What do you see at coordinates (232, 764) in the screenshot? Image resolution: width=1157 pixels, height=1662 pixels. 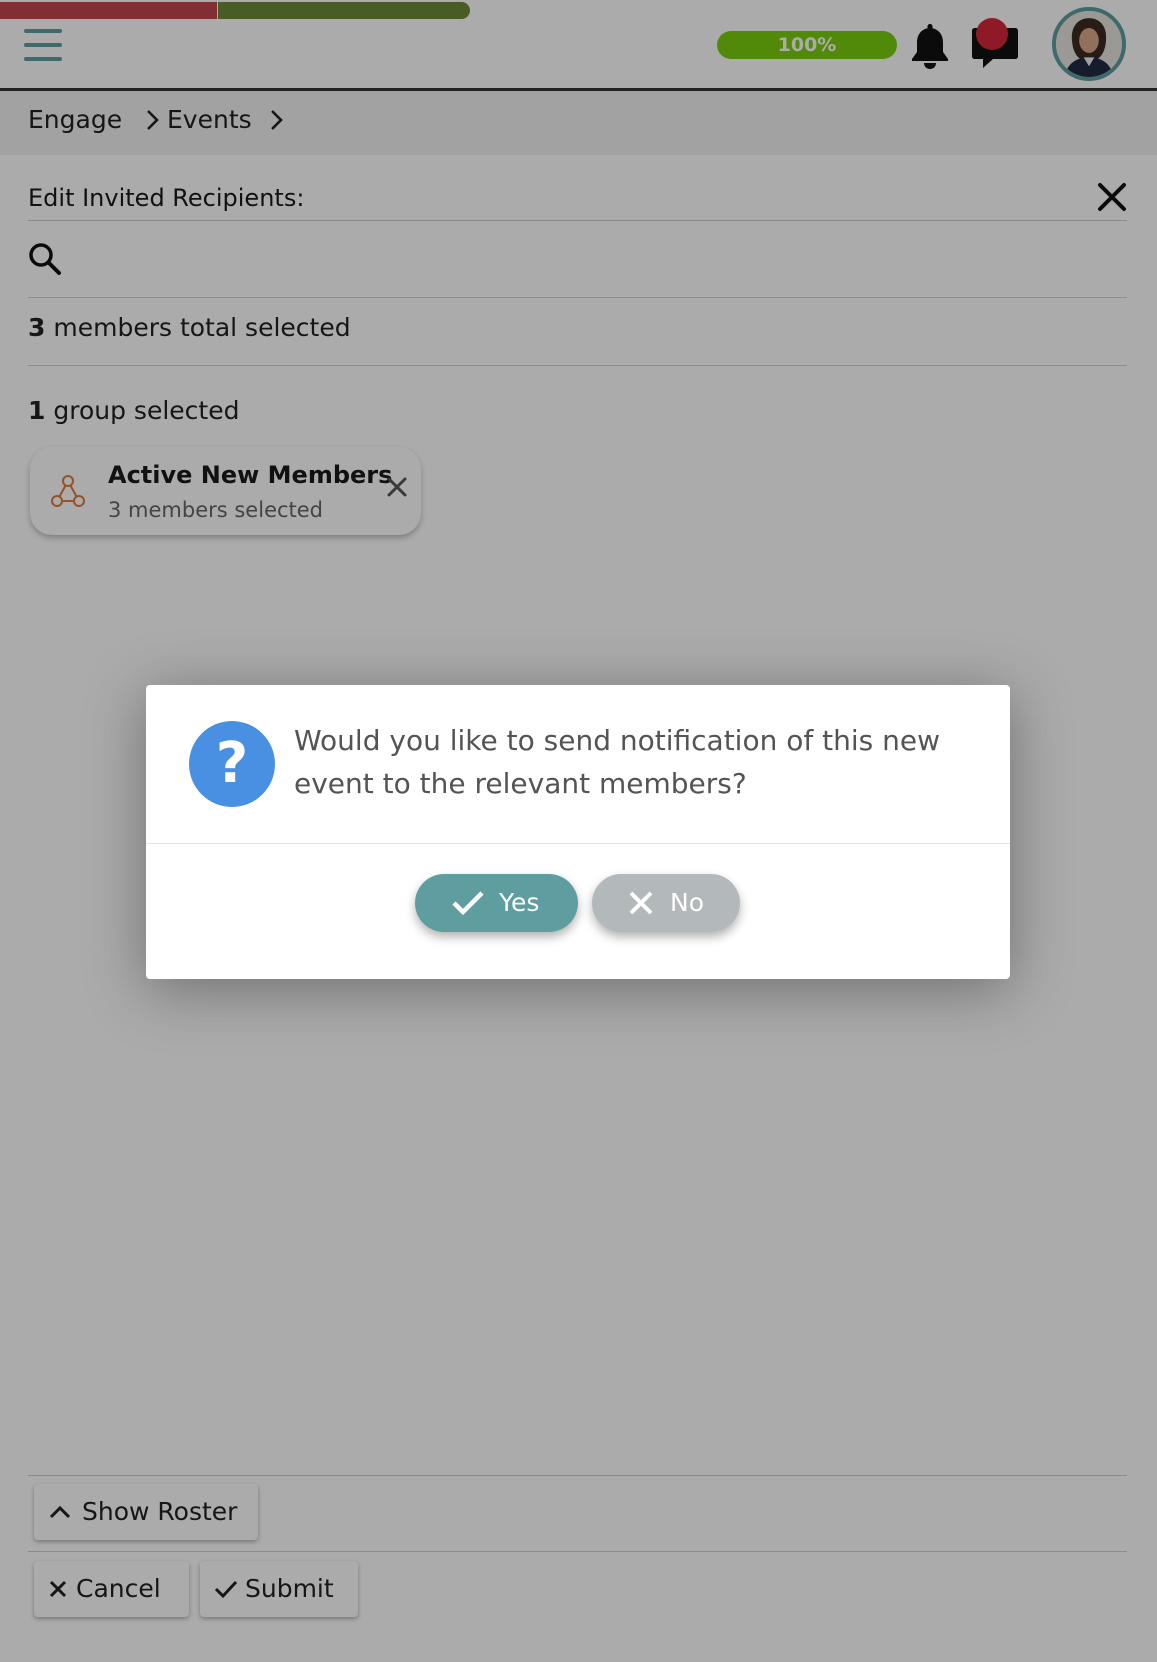 I see `question-icon: ?` at bounding box center [232, 764].